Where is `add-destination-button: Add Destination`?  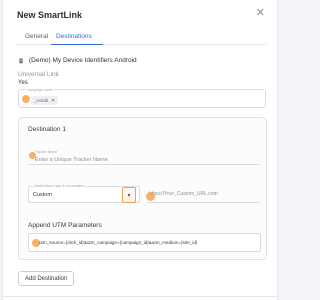
add-destination-button: Add Destination is located at coordinates (46, 278).